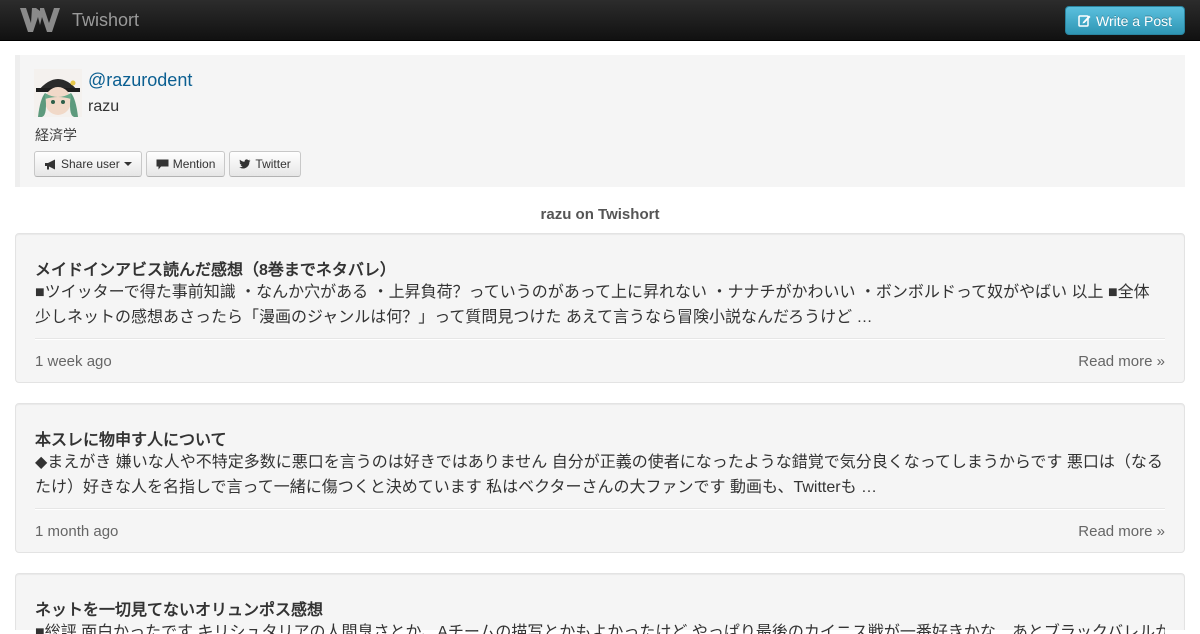  What do you see at coordinates (140, 80) in the screenshot?
I see `profile-username: @razurodent` at bounding box center [140, 80].